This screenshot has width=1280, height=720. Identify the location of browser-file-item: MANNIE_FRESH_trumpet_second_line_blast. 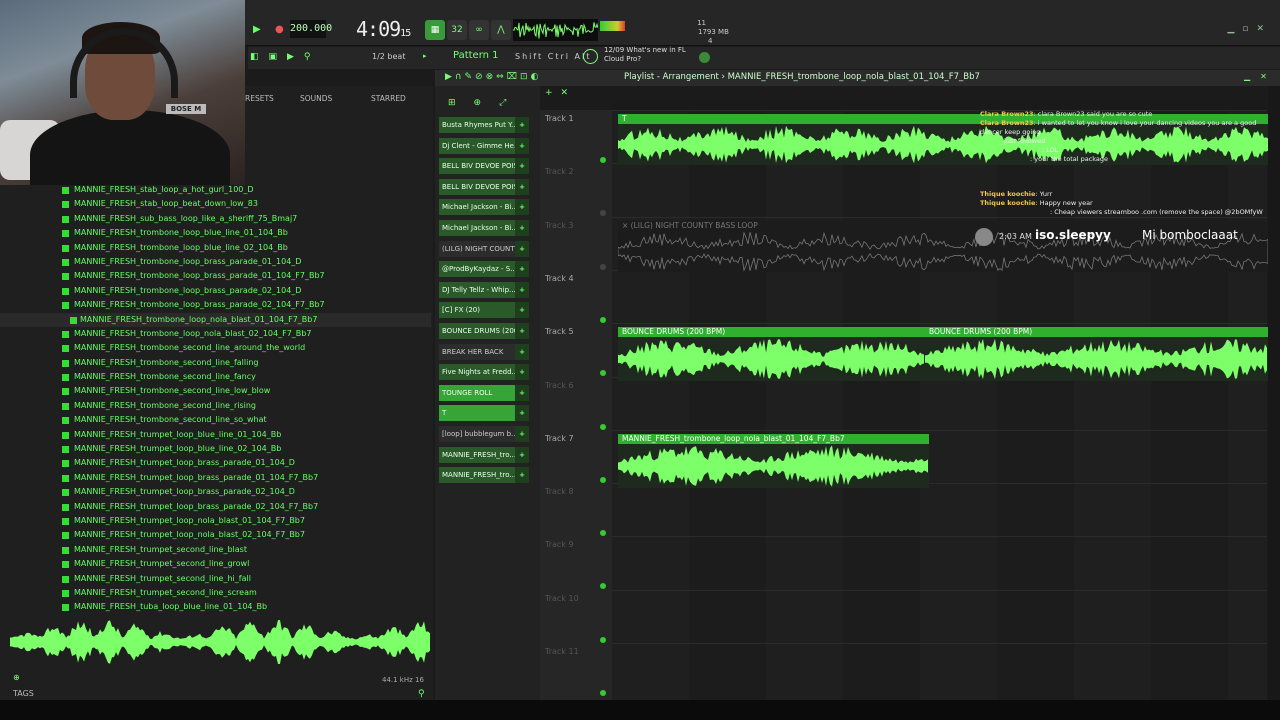
(243, 550).